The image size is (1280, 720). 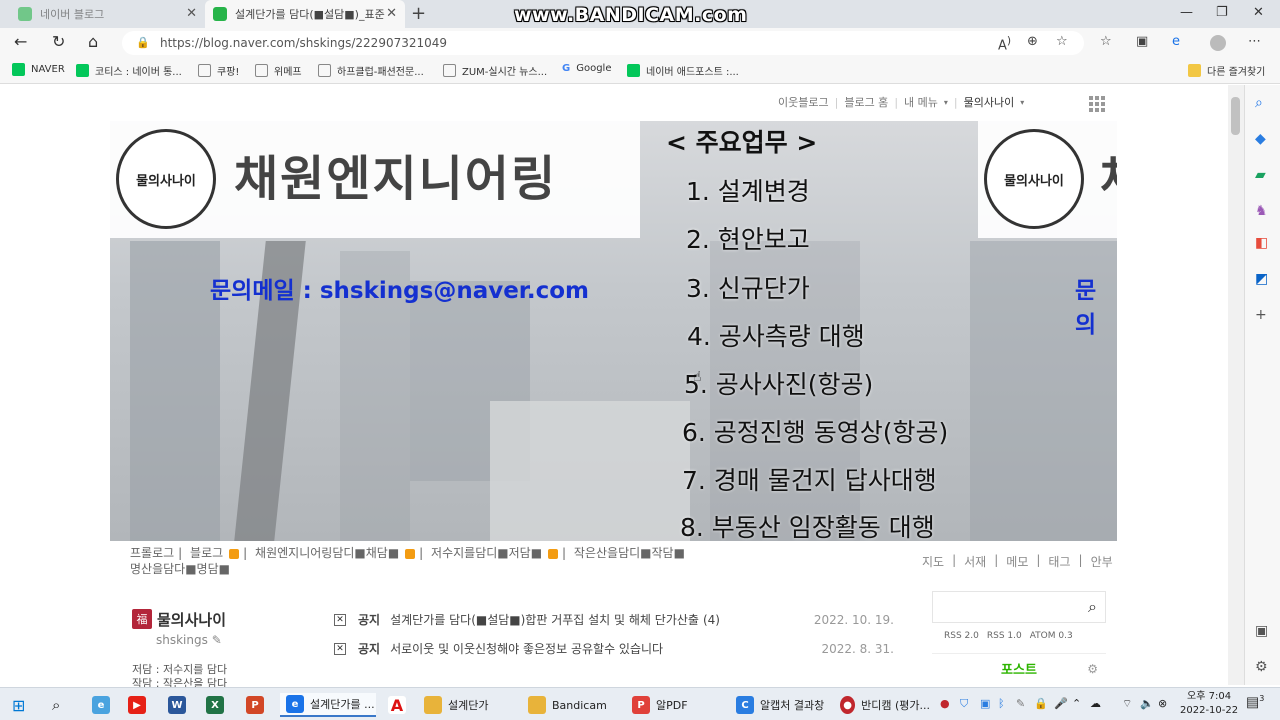 I want to click on notice-title: 설계단가를 담다(■설담■)합판 거푸집 설치 및 해체 단가산출, so click(x=544, y=619).